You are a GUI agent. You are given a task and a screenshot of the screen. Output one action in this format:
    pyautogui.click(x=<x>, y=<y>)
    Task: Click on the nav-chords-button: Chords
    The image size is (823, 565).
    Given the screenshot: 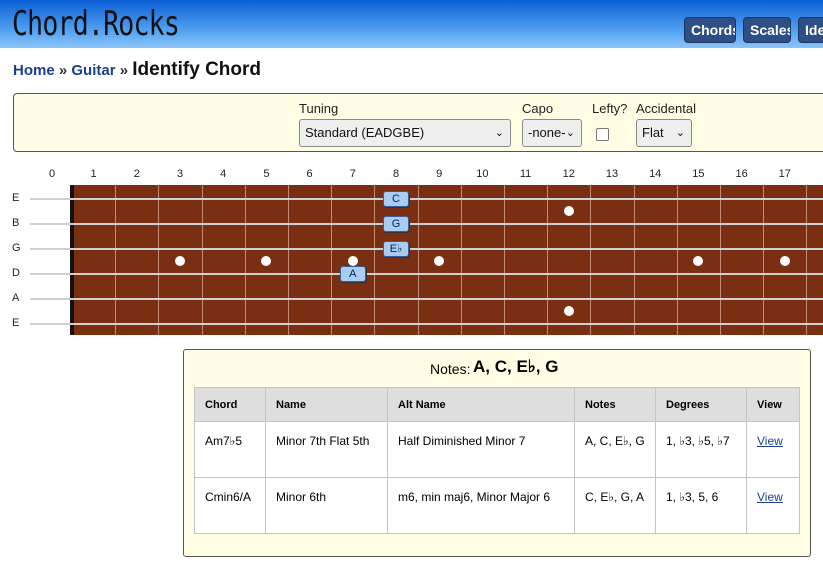 What is the action you would take?
    pyautogui.click(x=710, y=30)
    